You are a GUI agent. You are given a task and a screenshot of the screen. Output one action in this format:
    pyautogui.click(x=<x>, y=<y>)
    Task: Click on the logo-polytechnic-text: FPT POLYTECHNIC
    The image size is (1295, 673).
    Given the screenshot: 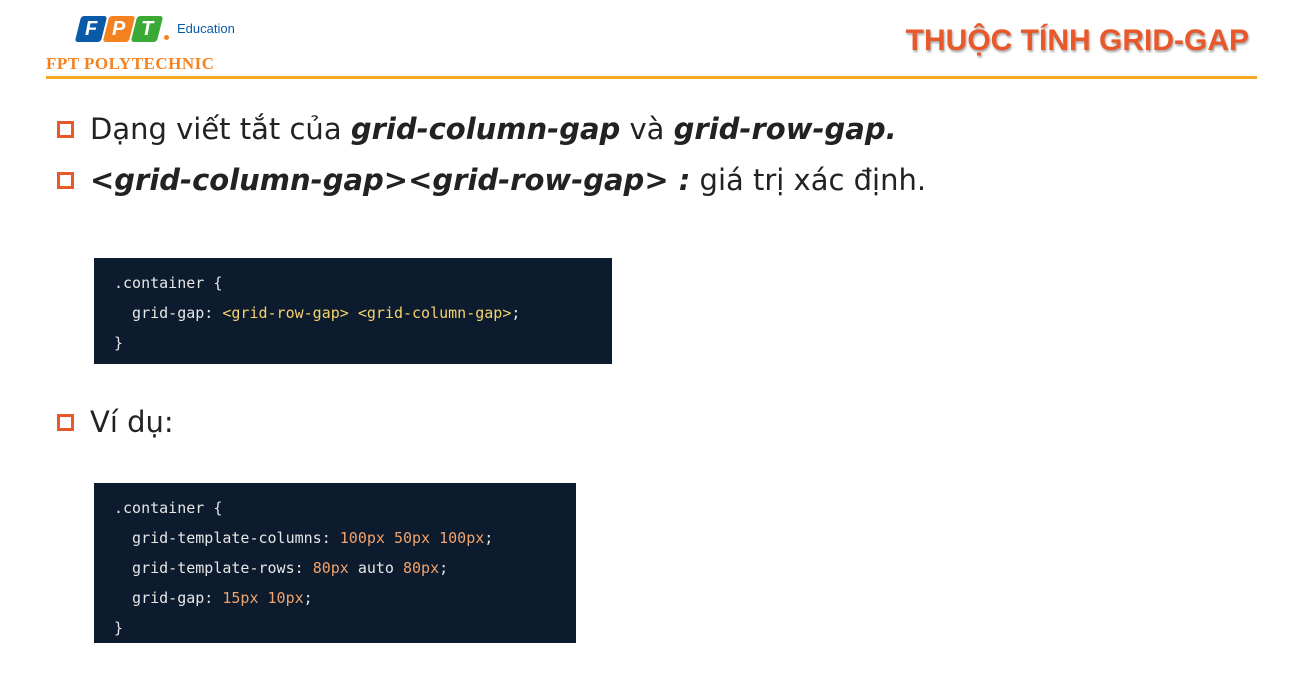 What is the action you would take?
    pyautogui.click(x=130, y=63)
    